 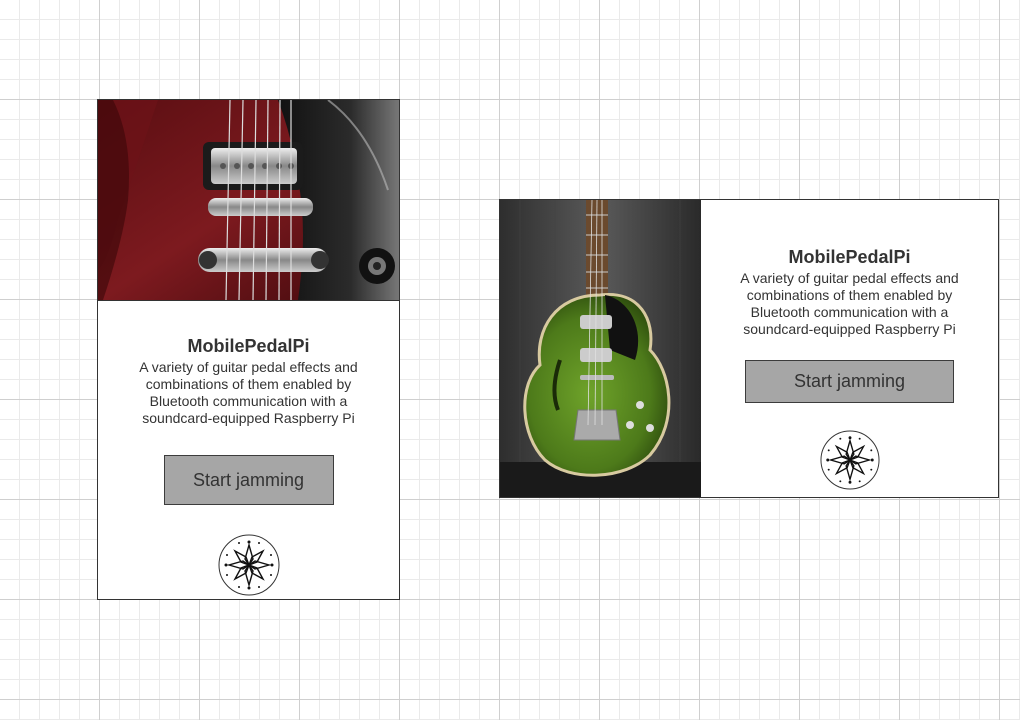 What do you see at coordinates (600, 348) in the screenshot?
I see `guitar-photo-green` at bounding box center [600, 348].